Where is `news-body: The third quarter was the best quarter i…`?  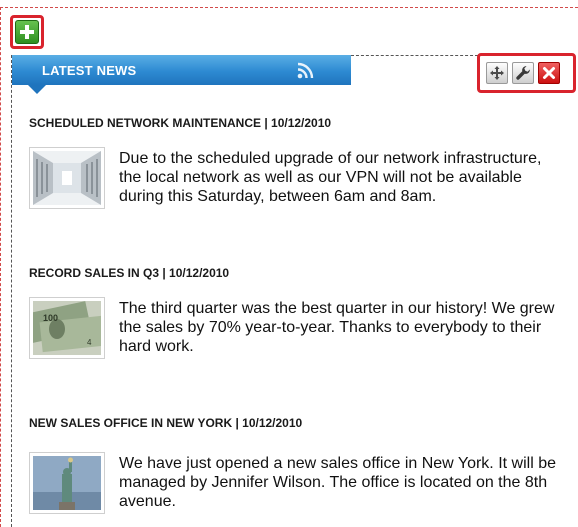
news-body: The third quarter was the best quarter i… is located at coordinates (337, 327).